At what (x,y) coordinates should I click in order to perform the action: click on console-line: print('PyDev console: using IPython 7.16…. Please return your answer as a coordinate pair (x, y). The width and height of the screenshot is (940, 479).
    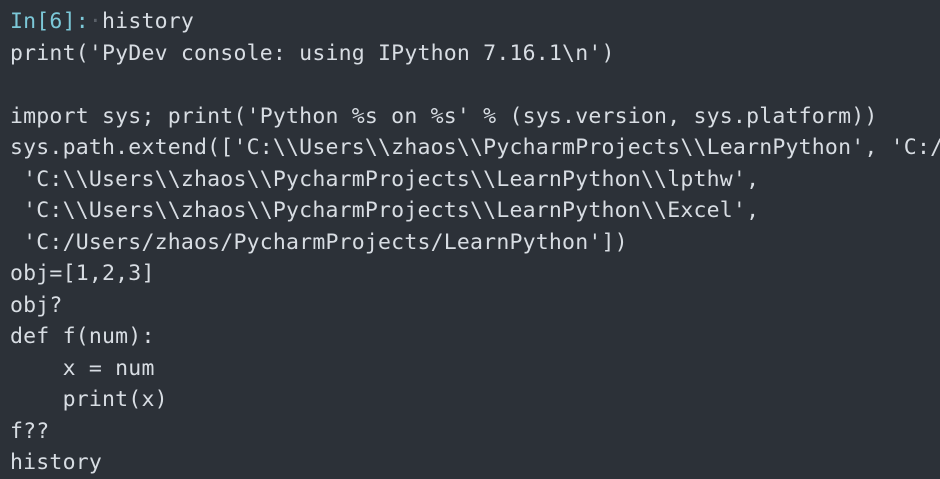
    Looking at the image, I should click on (312, 53).